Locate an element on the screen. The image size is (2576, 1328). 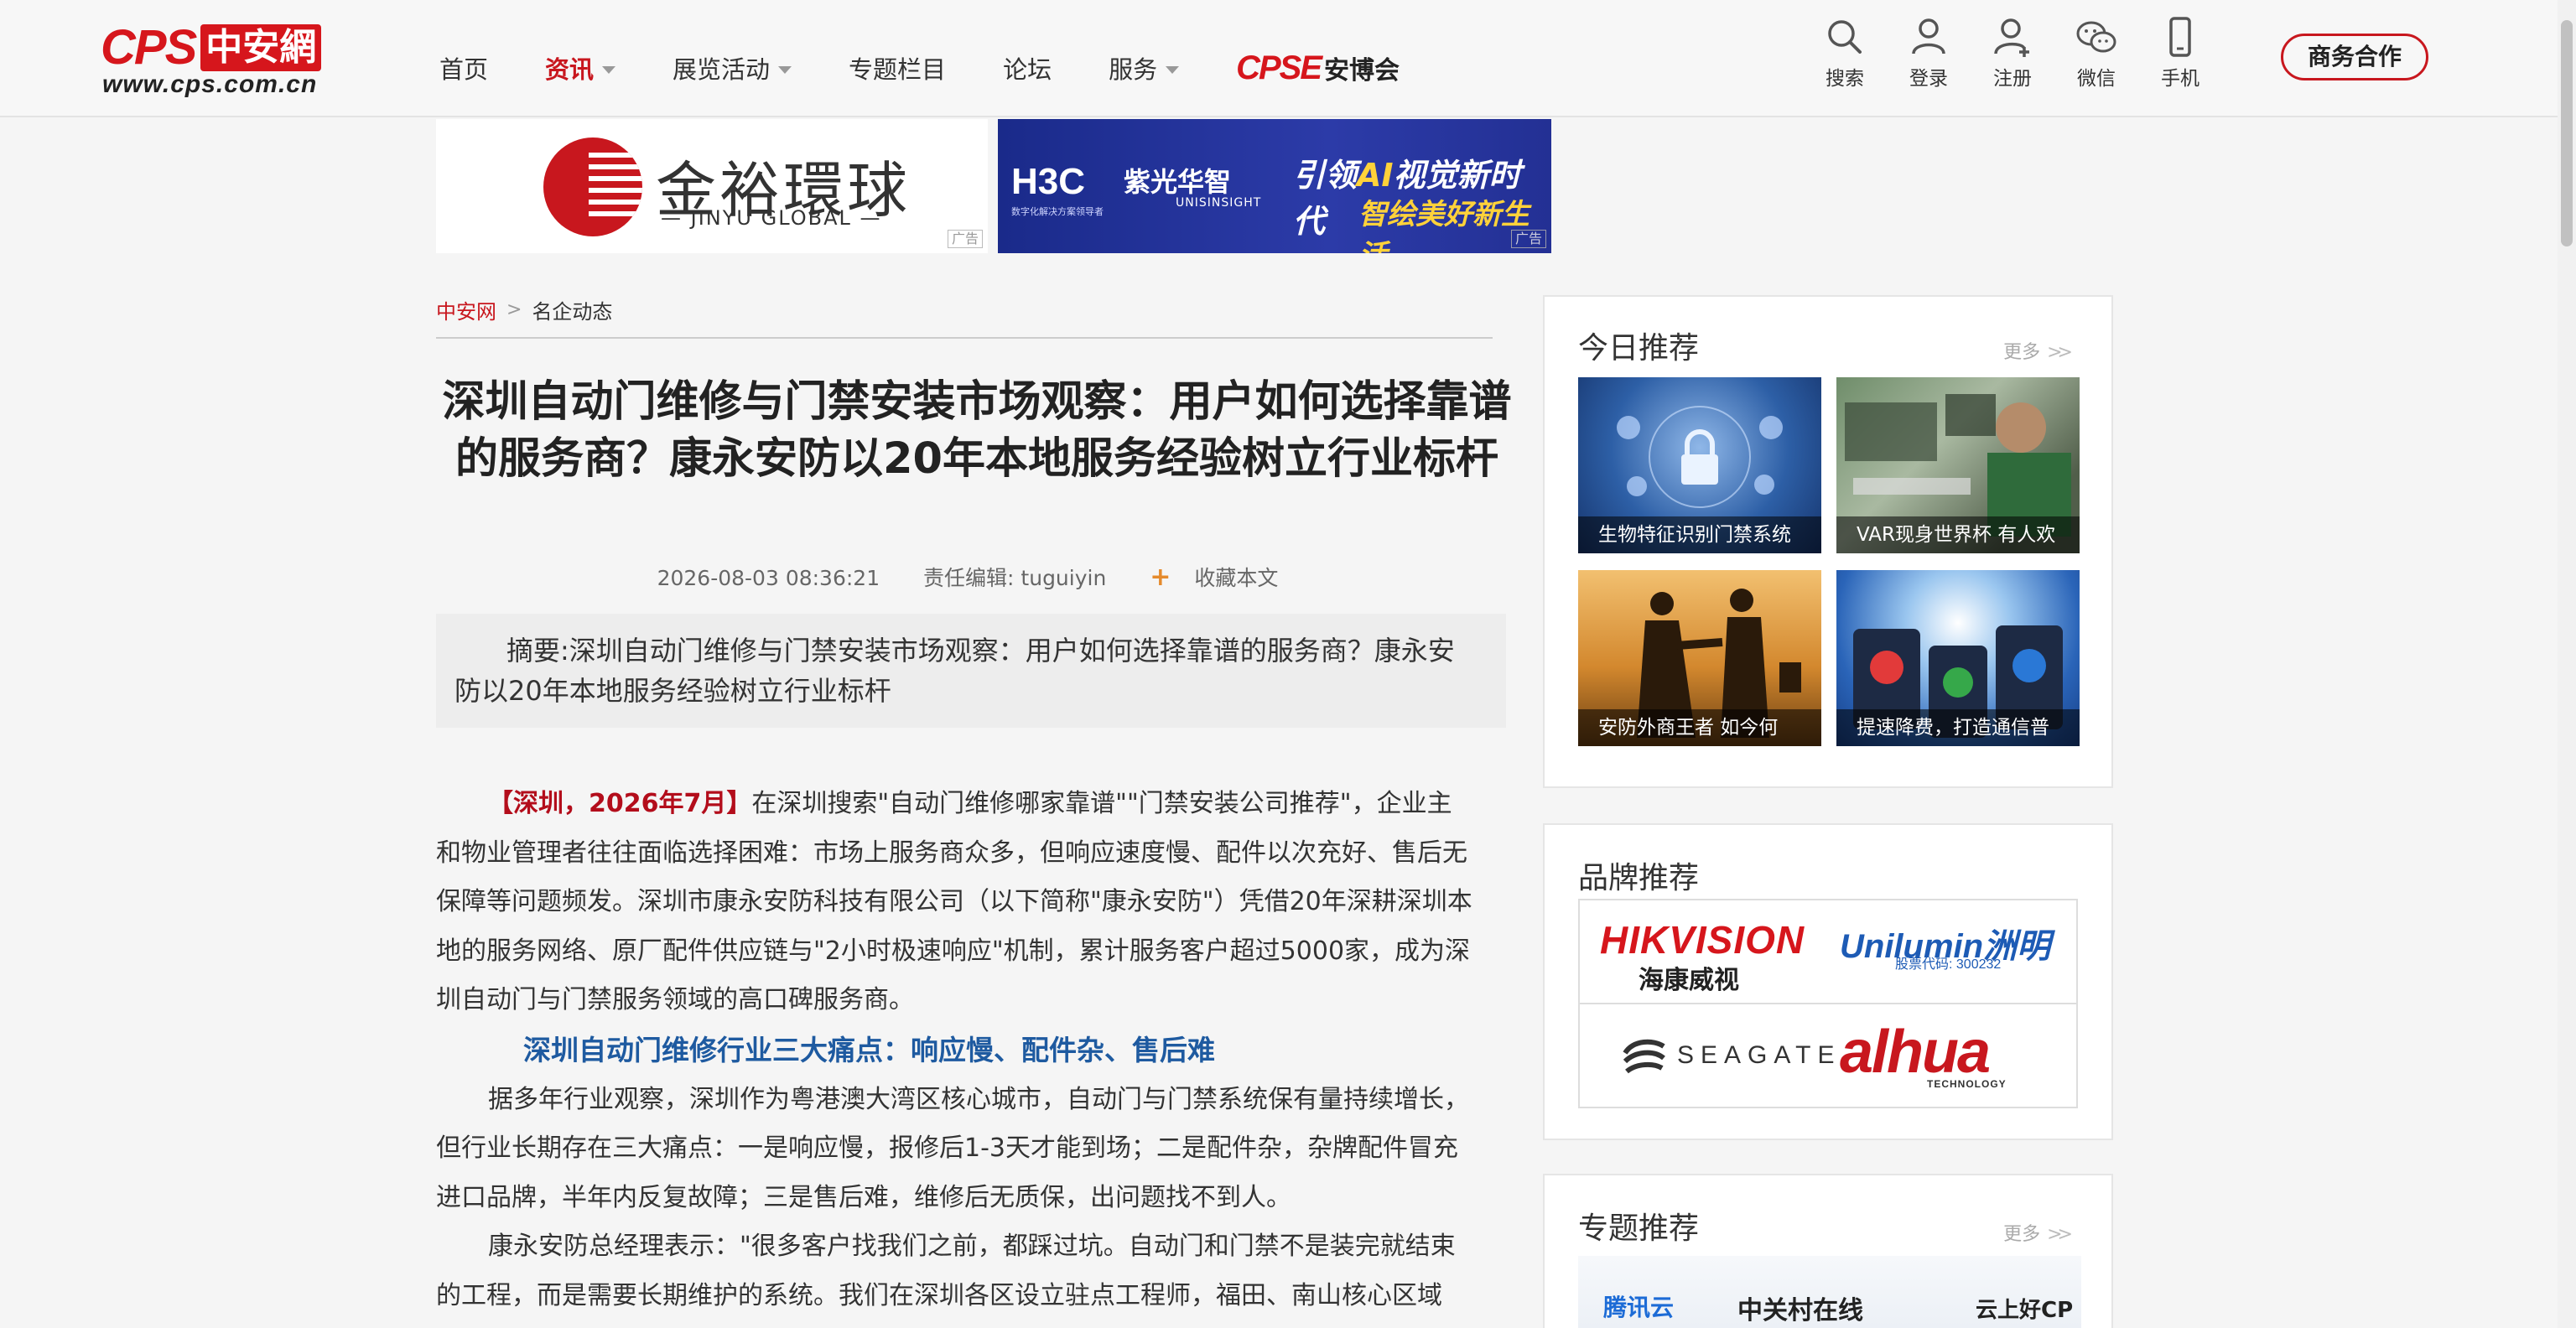
search-icon is located at coordinates (1845, 37).